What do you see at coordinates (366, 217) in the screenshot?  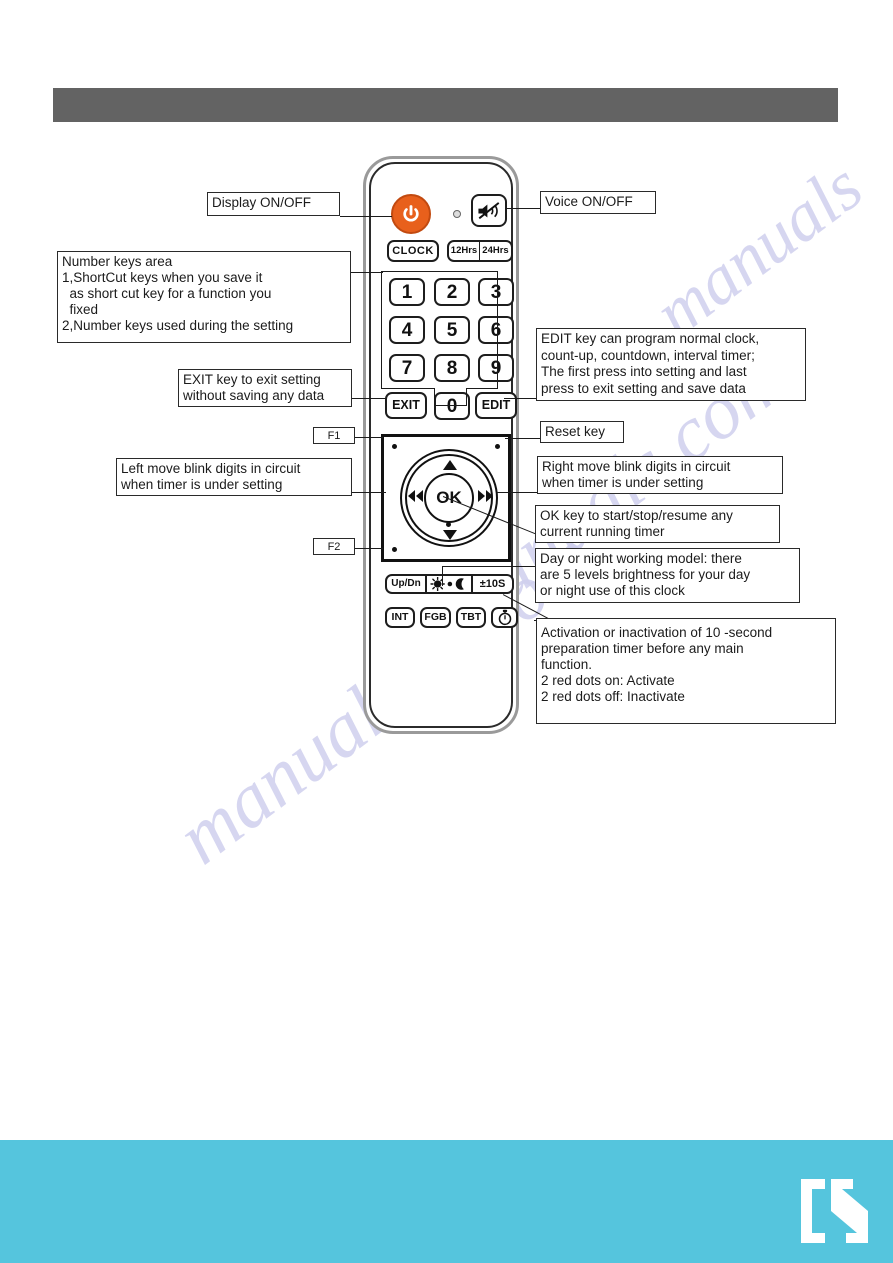 I see `leader-display-onoff` at bounding box center [366, 217].